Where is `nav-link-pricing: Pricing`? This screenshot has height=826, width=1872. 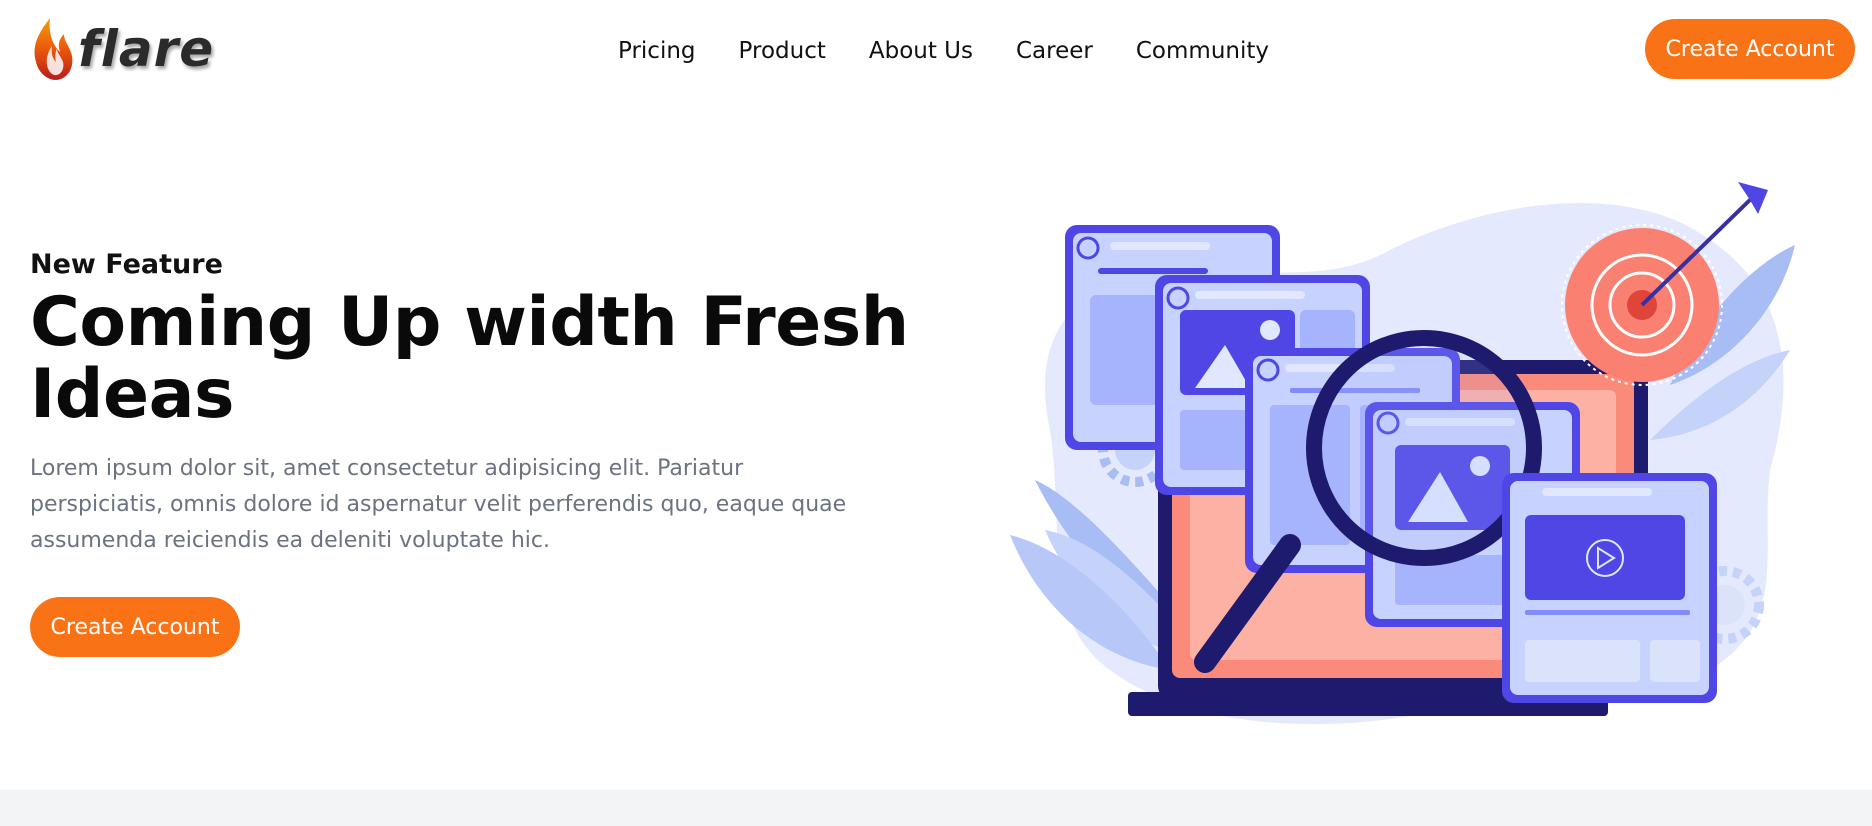
nav-link-pricing: Pricing is located at coordinates (657, 51).